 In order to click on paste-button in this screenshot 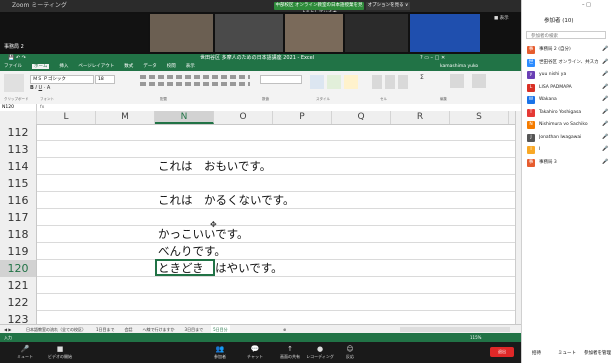, I will do `click(14, 83)`.